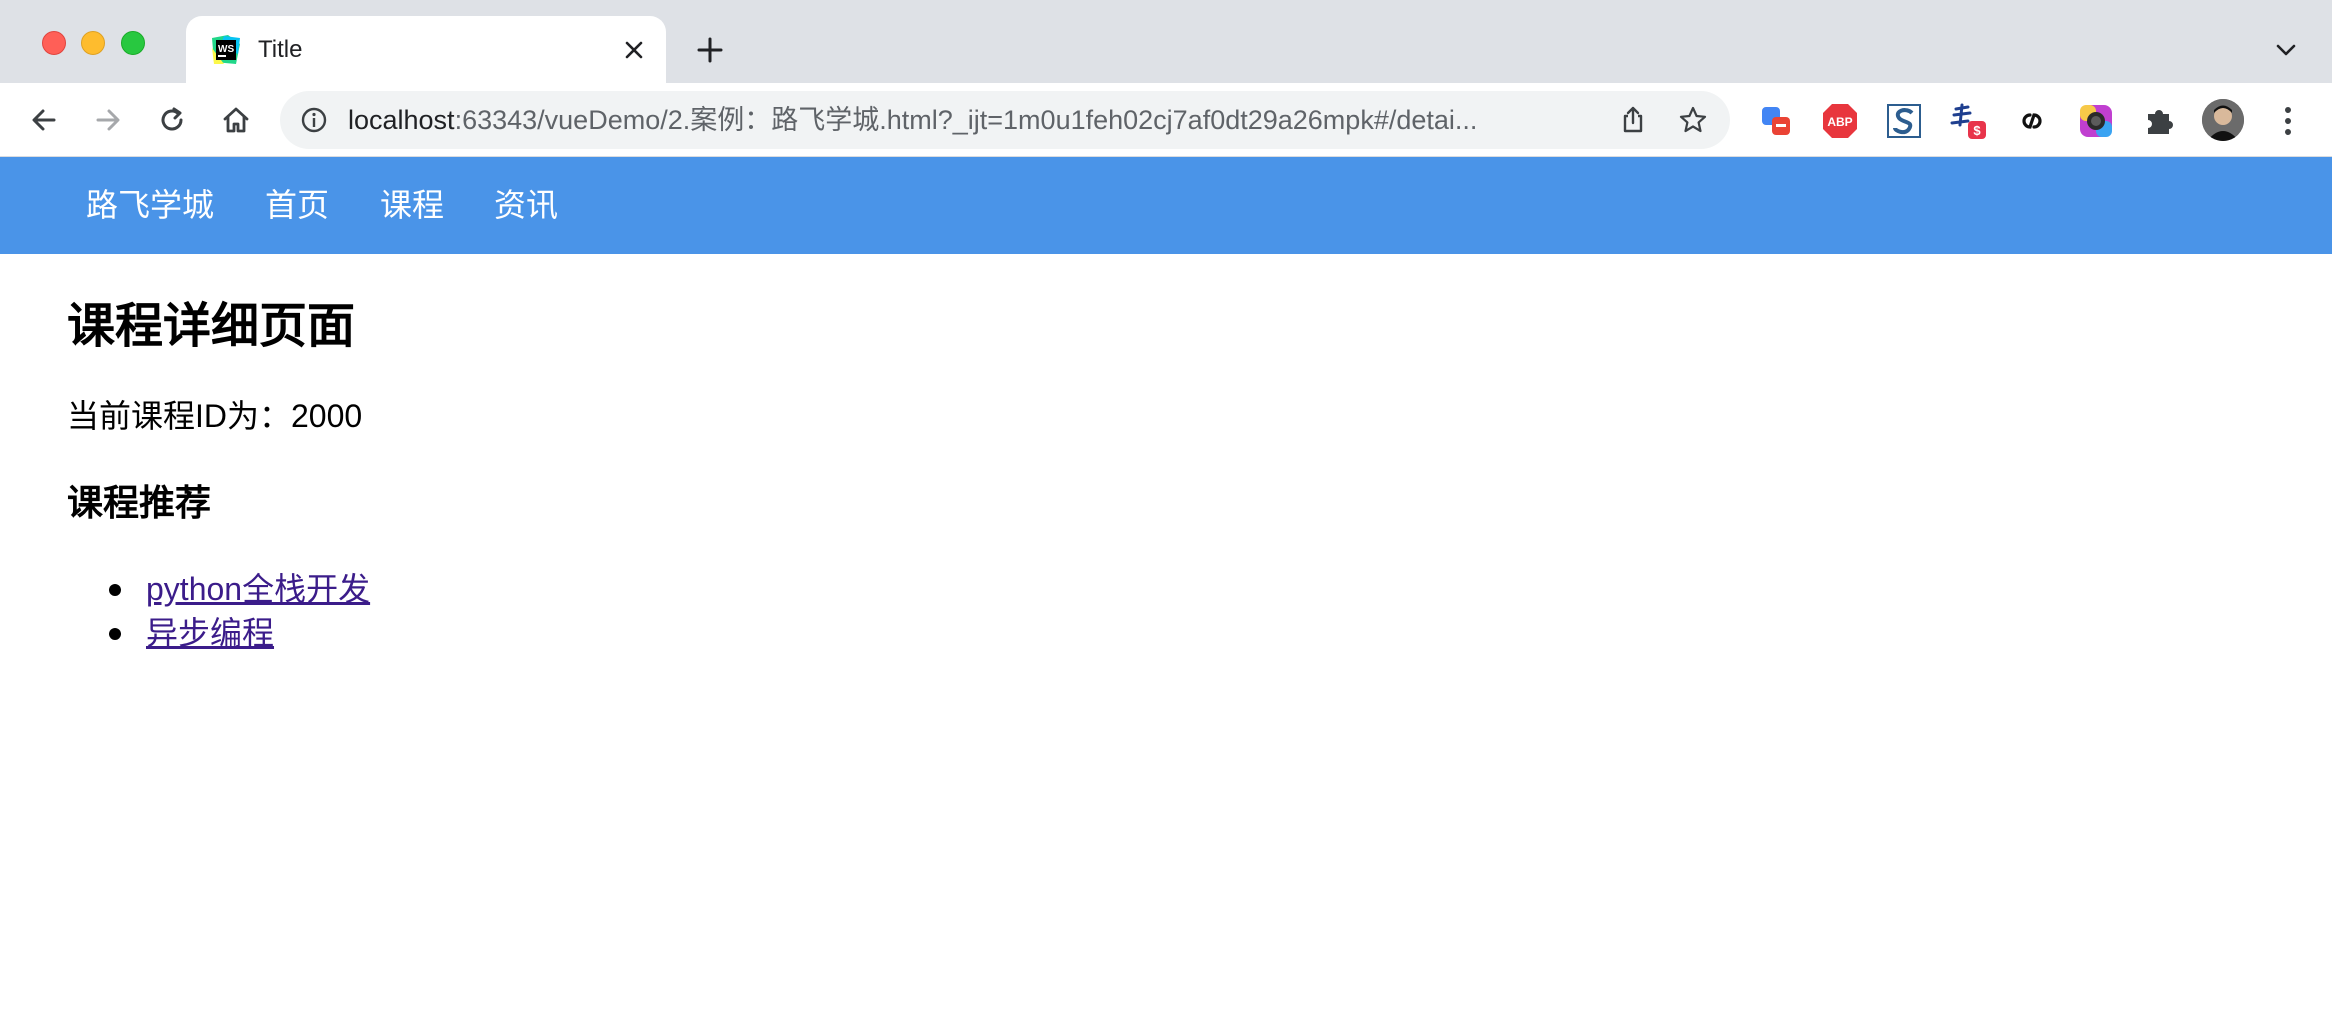 The height and width of the screenshot is (1012, 2332). What do you see at coordinates (634, 50) in the screenshot?
I see `tab-close-icon` at bounding box center [634, 50].